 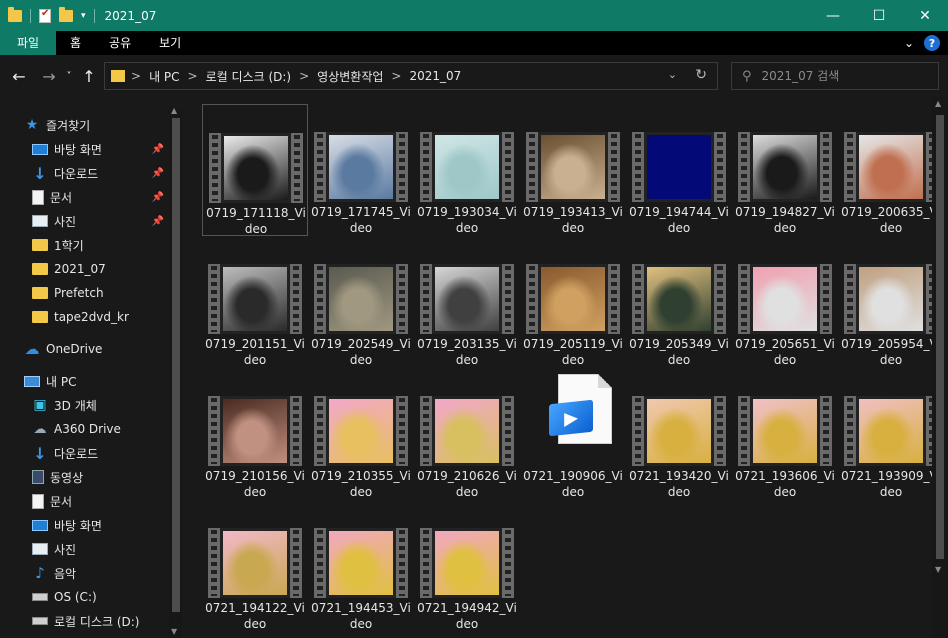 What do you see at coordinates (248, 76) in the screenshot?
I see `breadcrumb-drive-d: 로컬 디스크 (D:)` at bounding box center [248, 76].